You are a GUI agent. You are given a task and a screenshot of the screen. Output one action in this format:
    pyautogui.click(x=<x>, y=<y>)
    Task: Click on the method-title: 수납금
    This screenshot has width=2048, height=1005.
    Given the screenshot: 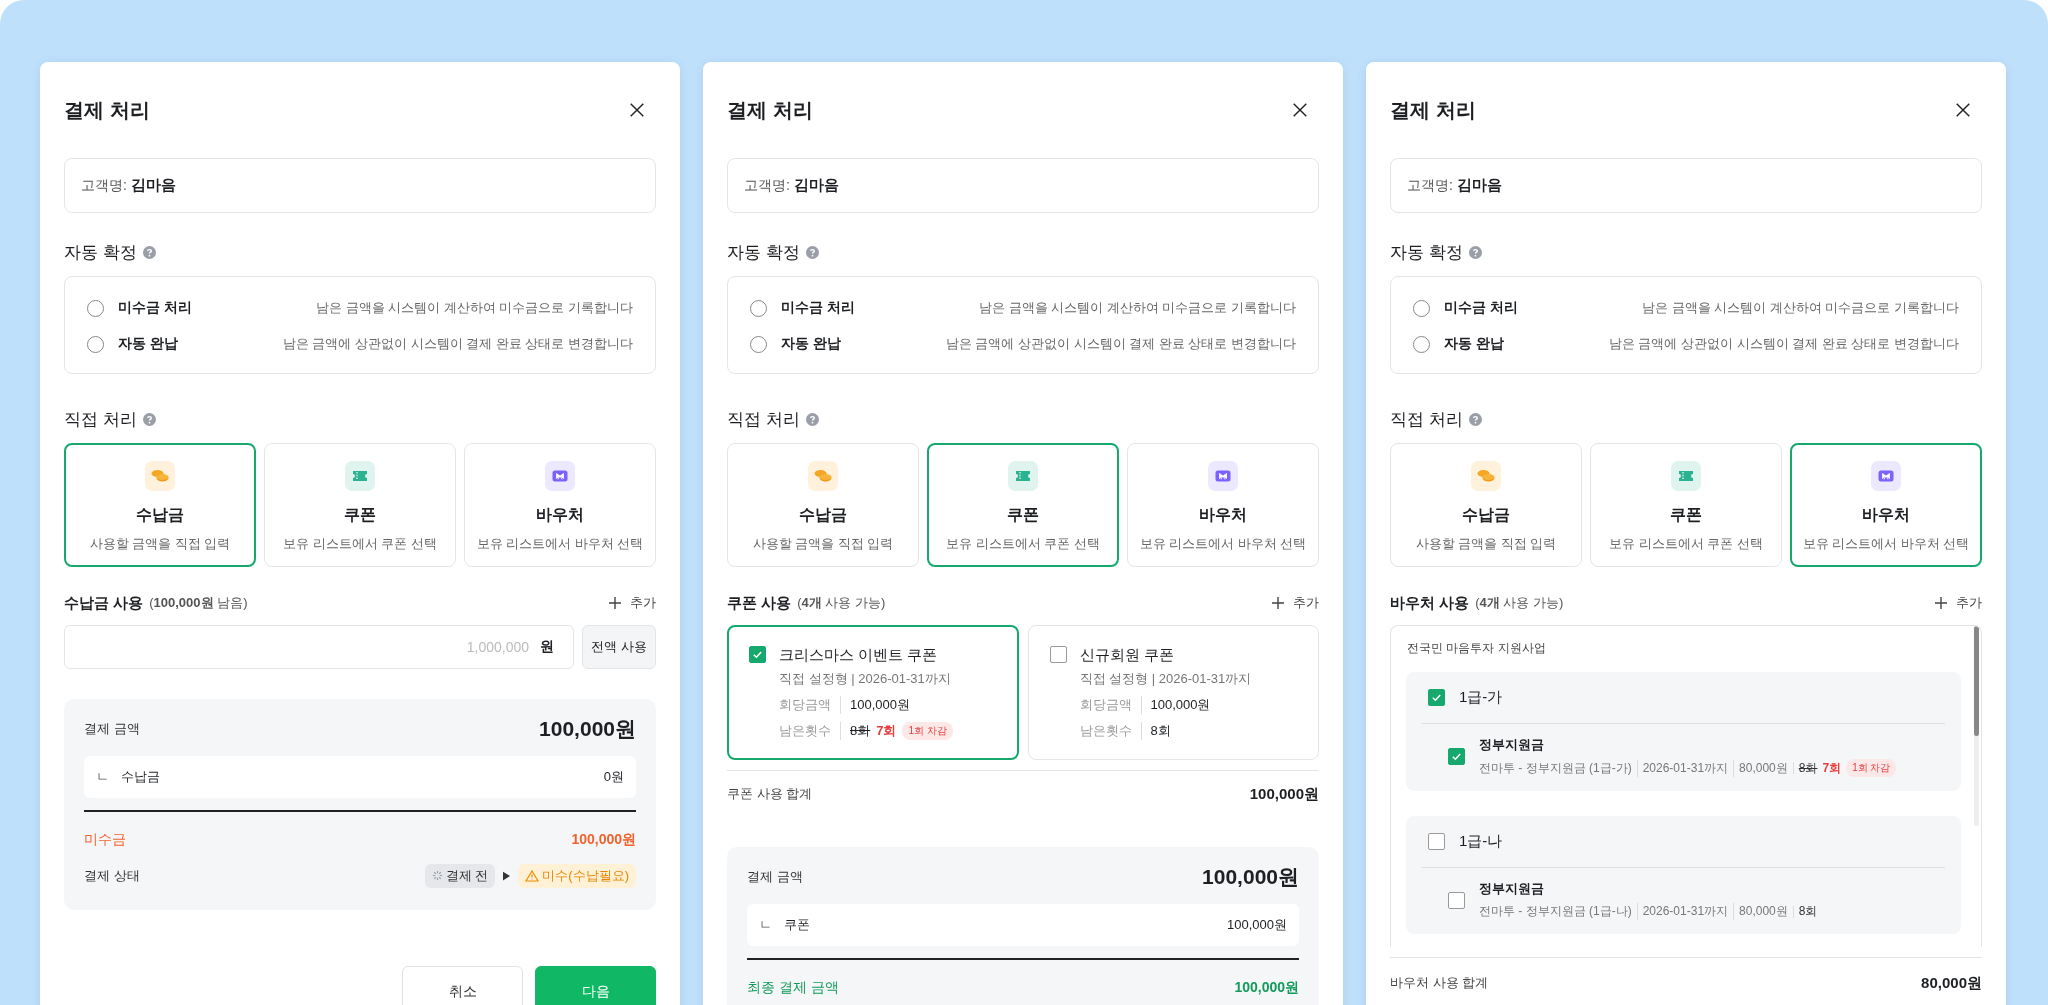 What is the action you would take?
    pyautogui.click(x=160, y=515)
    